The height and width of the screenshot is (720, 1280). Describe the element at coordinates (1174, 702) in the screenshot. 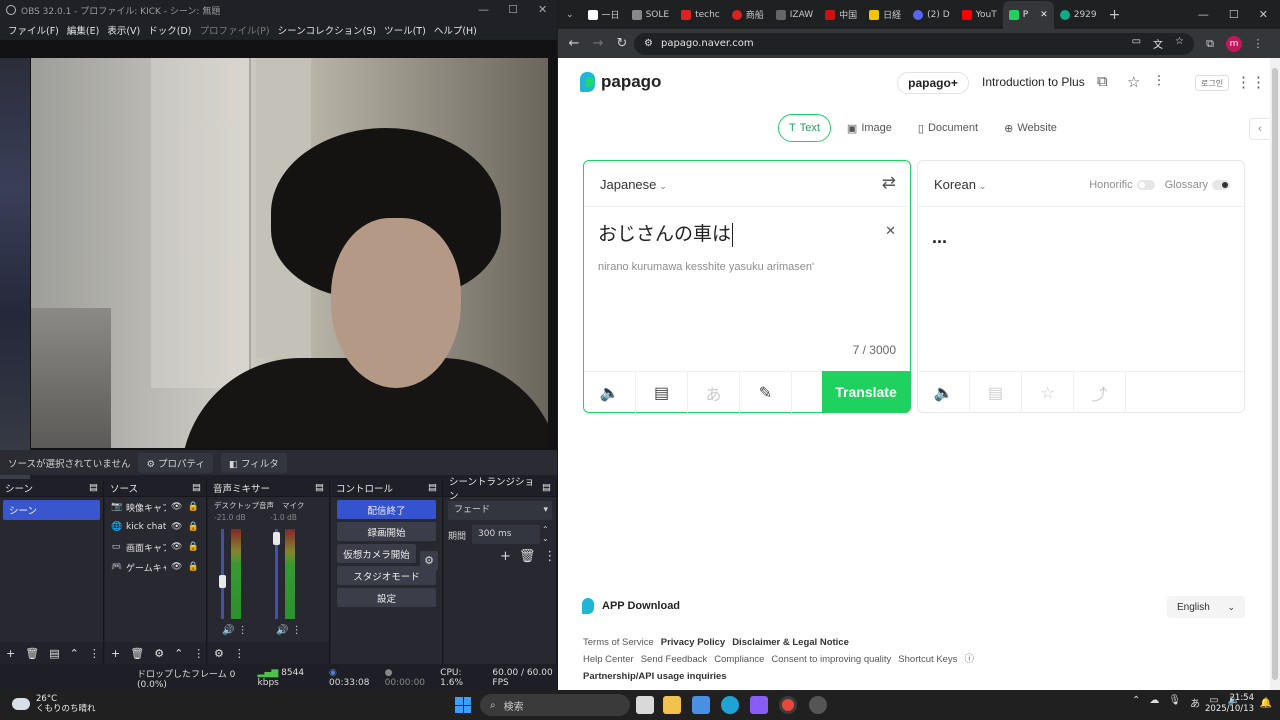

I see `mic-icon: 🎙` at that location.